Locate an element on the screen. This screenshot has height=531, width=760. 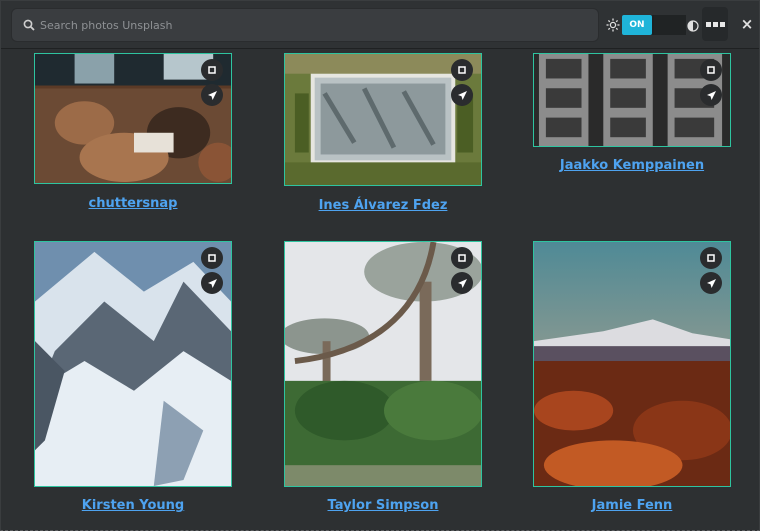
dark-mode-toggle: ON is located at coordinates (654, 25).